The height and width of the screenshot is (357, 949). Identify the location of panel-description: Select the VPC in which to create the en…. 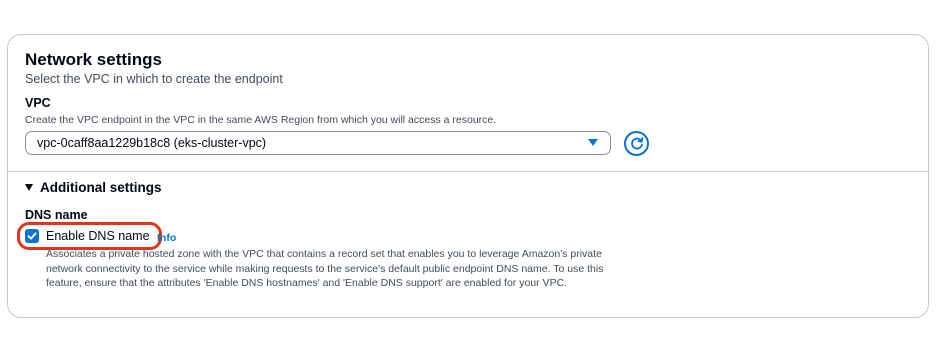
(154, 79).